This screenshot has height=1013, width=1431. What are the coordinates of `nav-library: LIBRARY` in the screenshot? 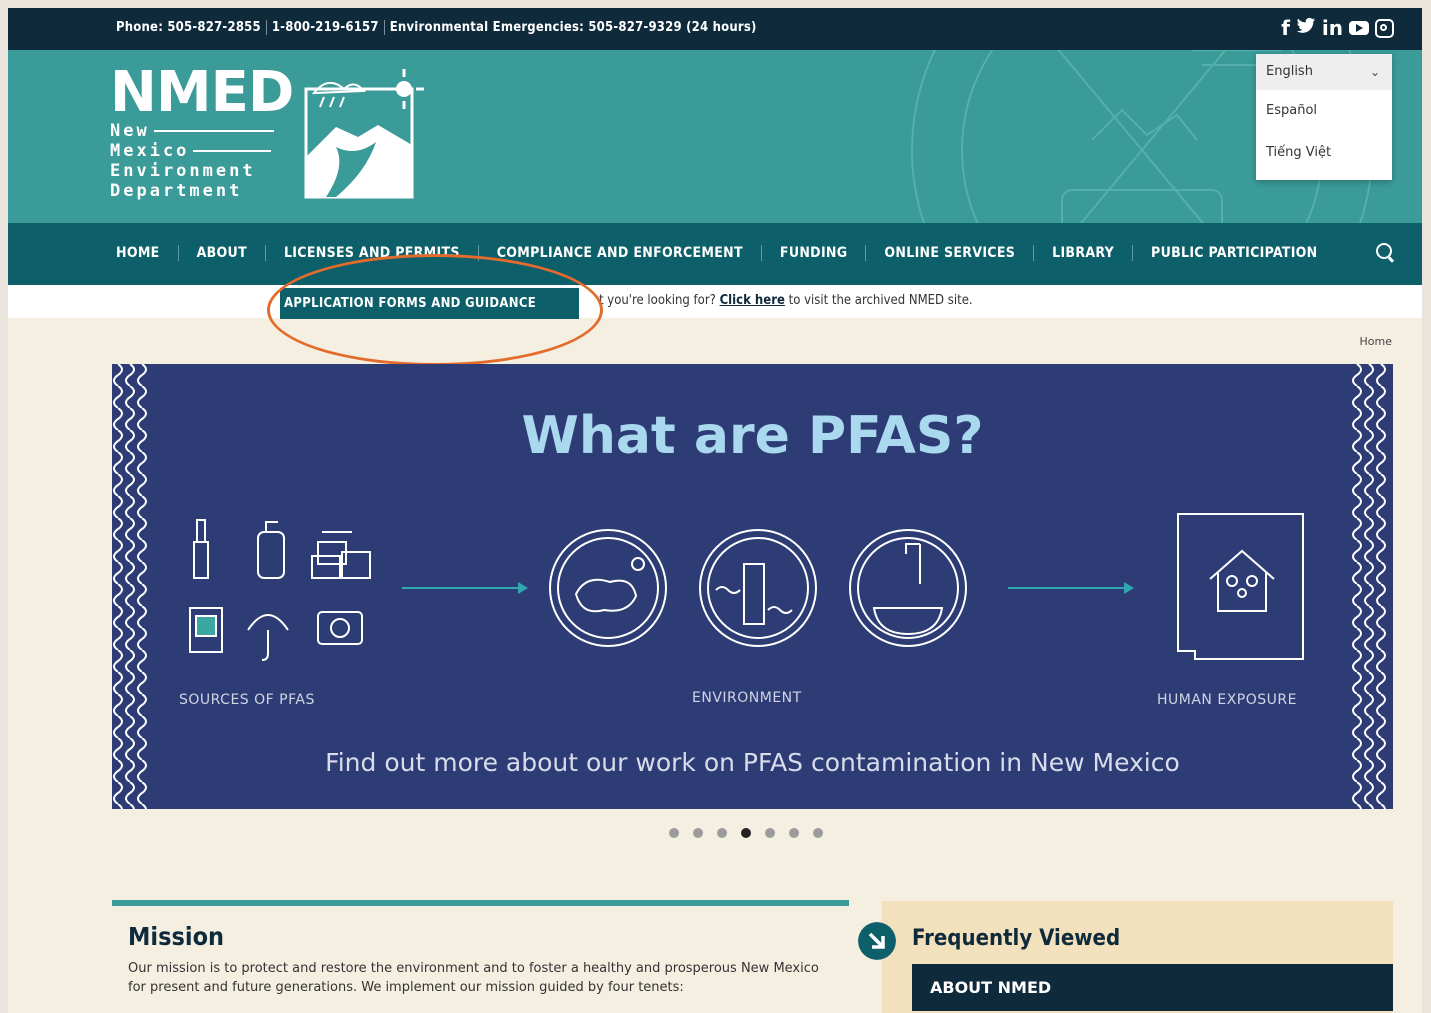 It's located at (1082, 253).